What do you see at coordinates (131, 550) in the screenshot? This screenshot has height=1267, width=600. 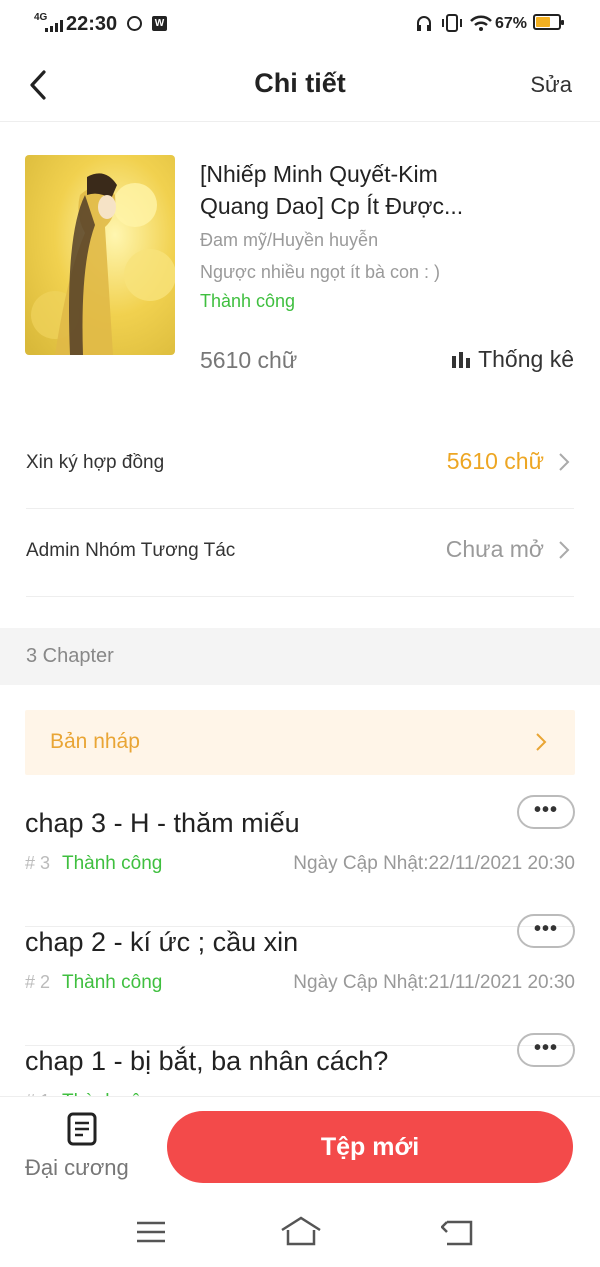 I see `row-label: Admin Nhóm Tương Tác` at bounding box center [131, 550].